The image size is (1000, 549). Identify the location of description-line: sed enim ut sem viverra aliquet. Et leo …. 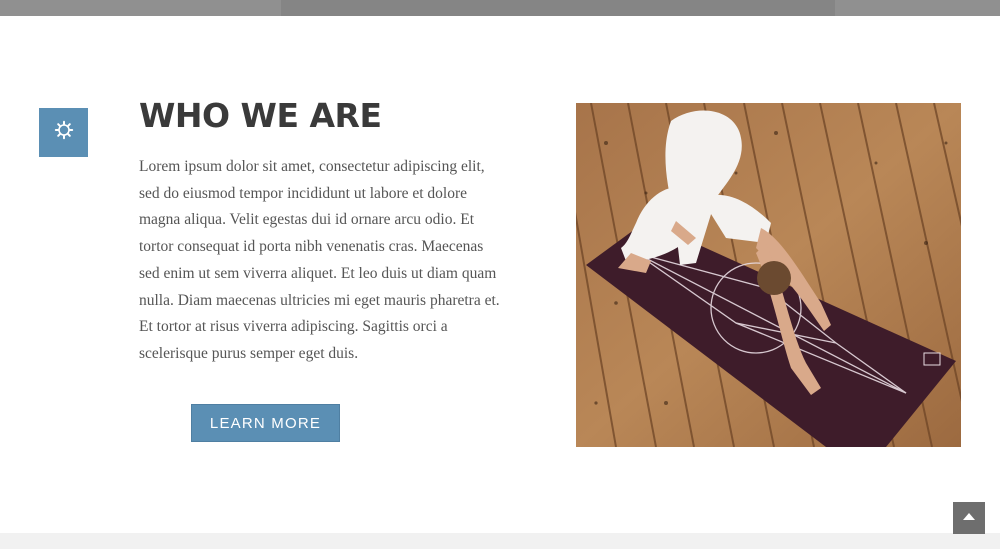
(318, 273).